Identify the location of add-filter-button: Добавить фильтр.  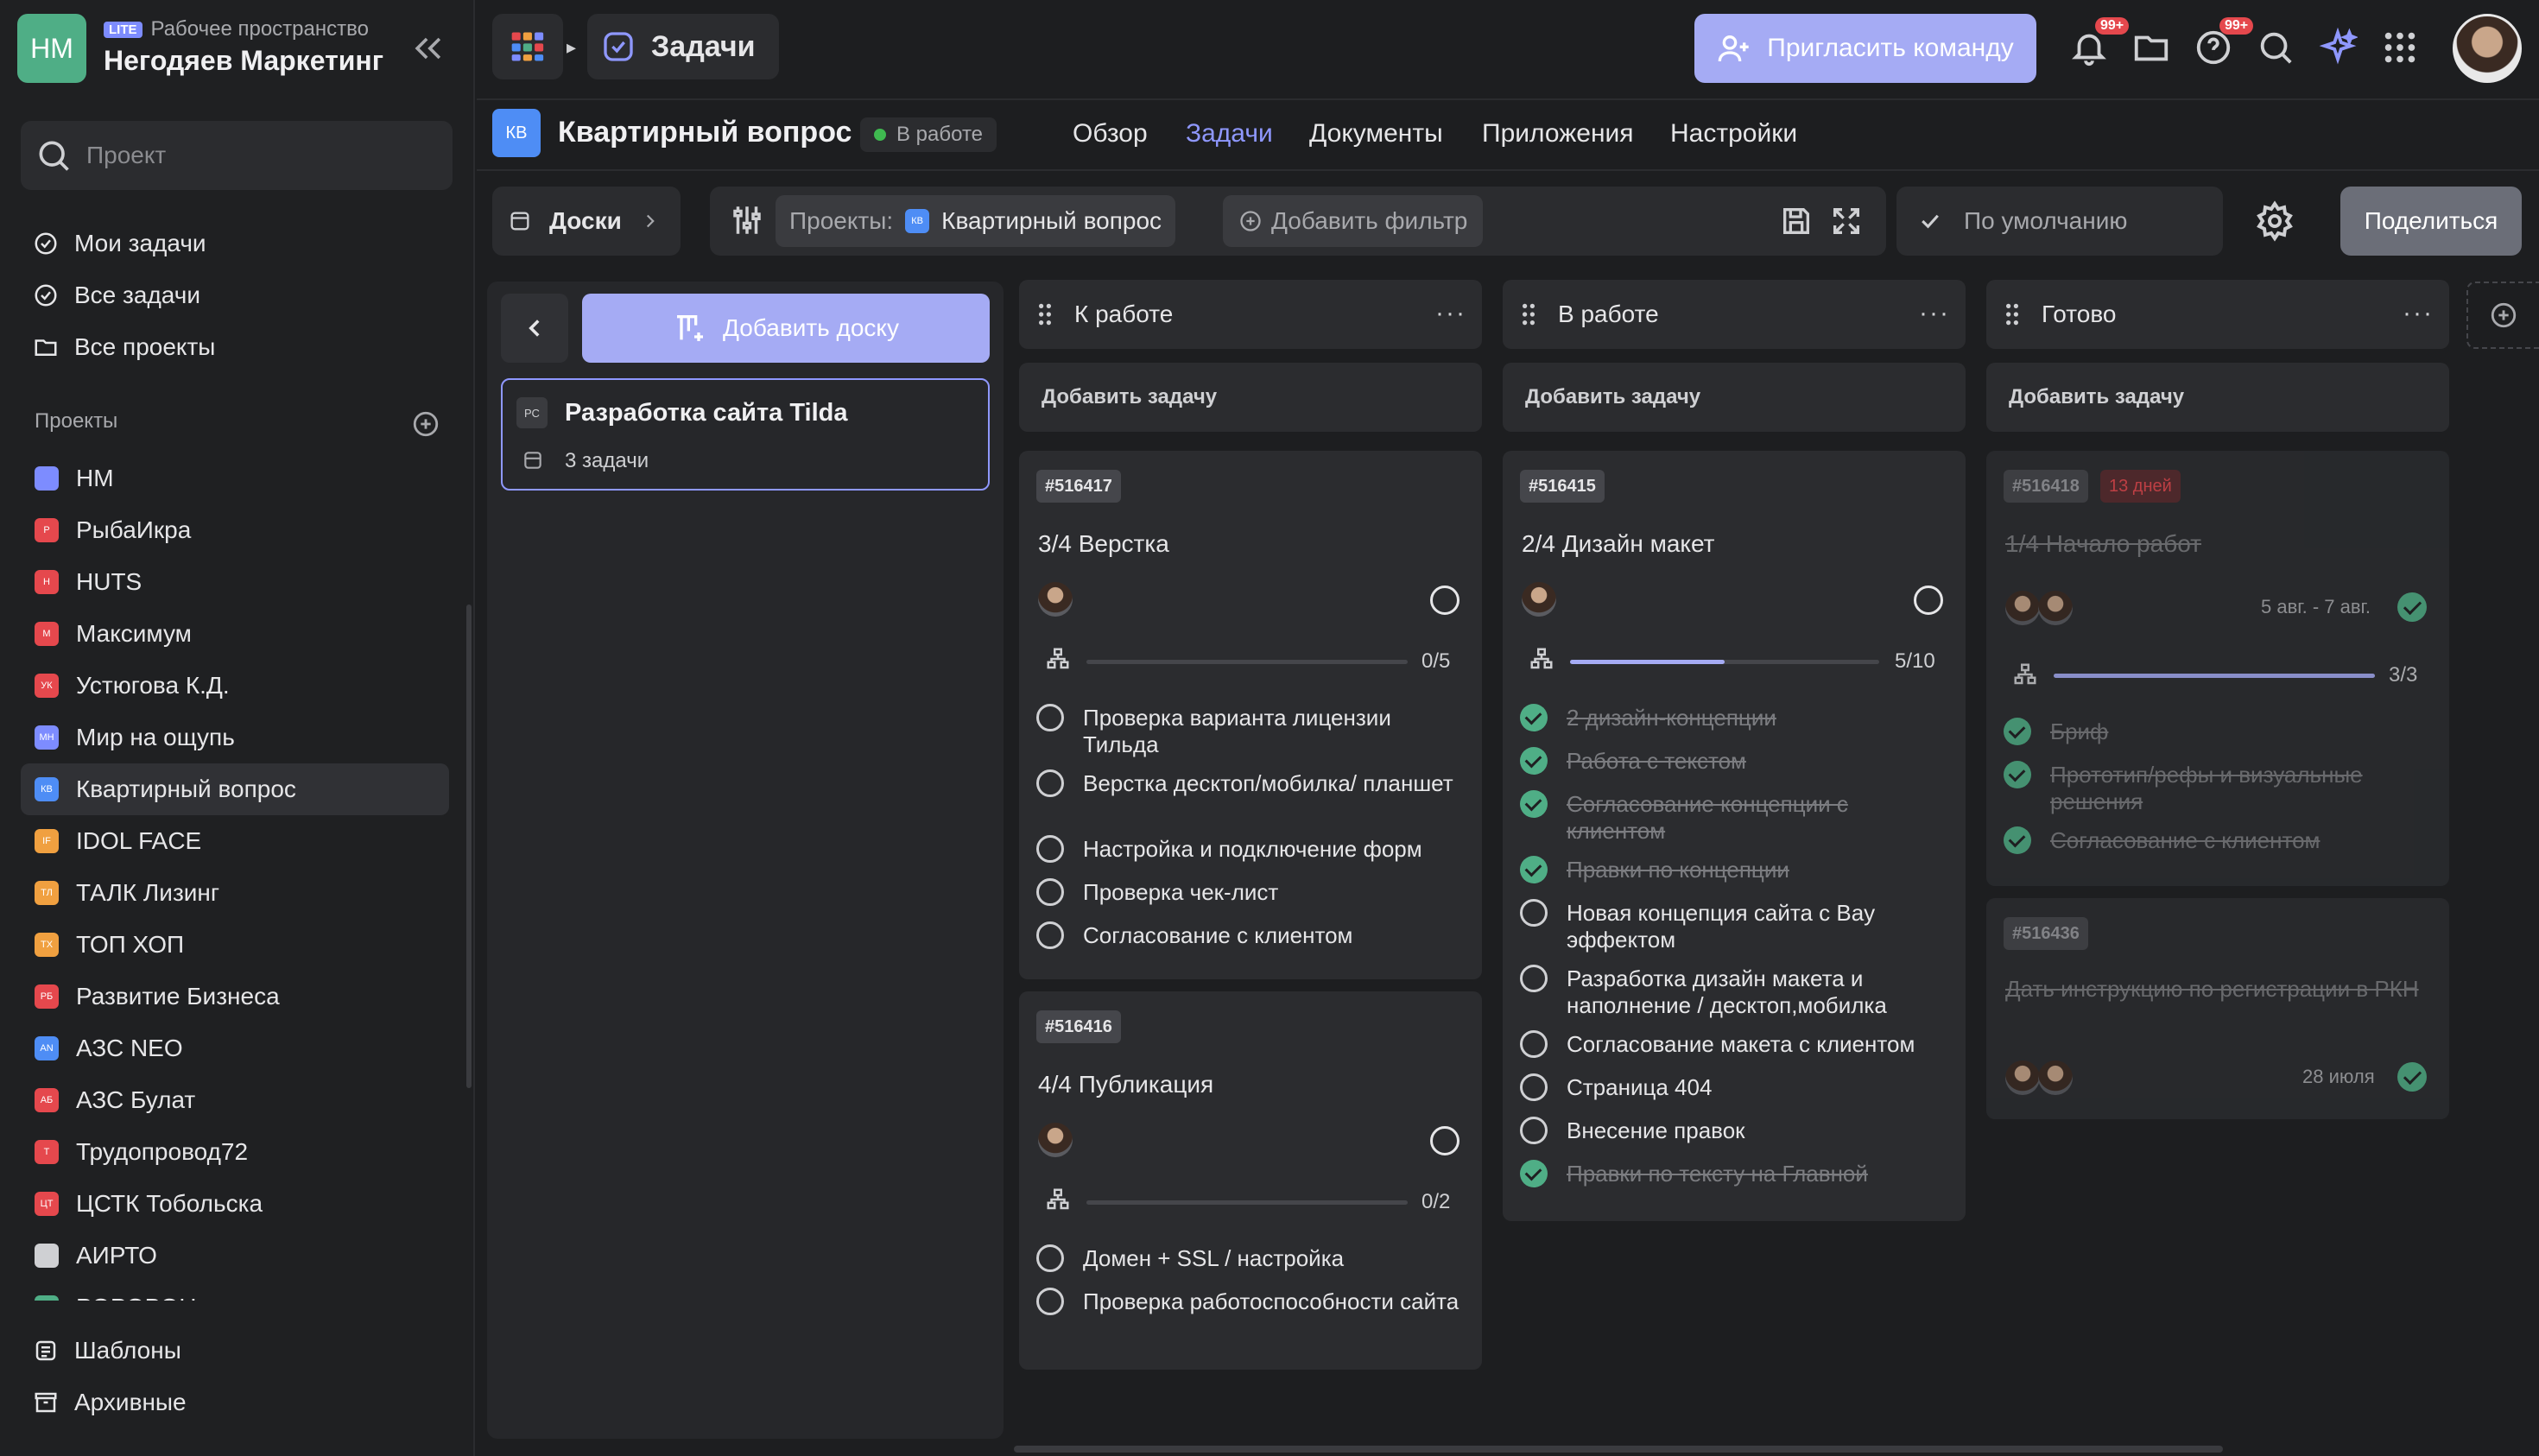
(1353, 221).